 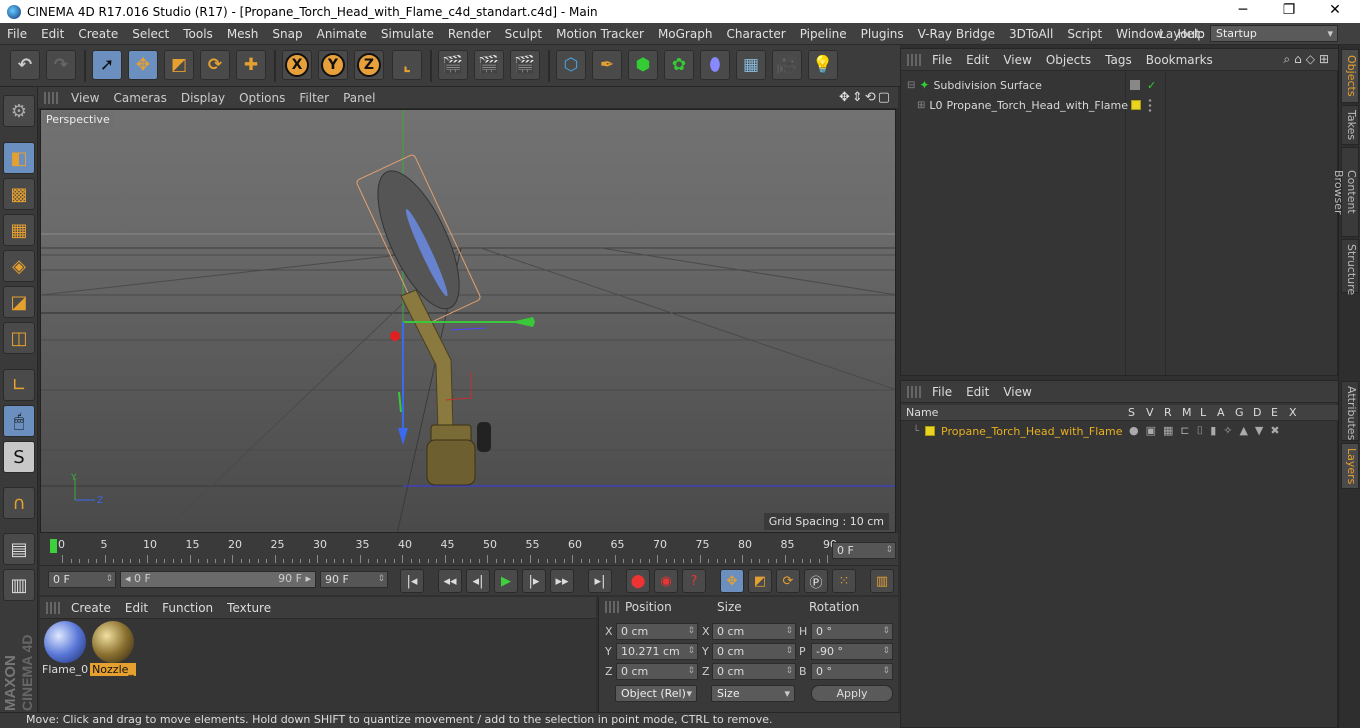 What do you see at coordinates (1274, 412) in the screenshot?
I see `column-expressions: E` at bounding box center [1274, 412].